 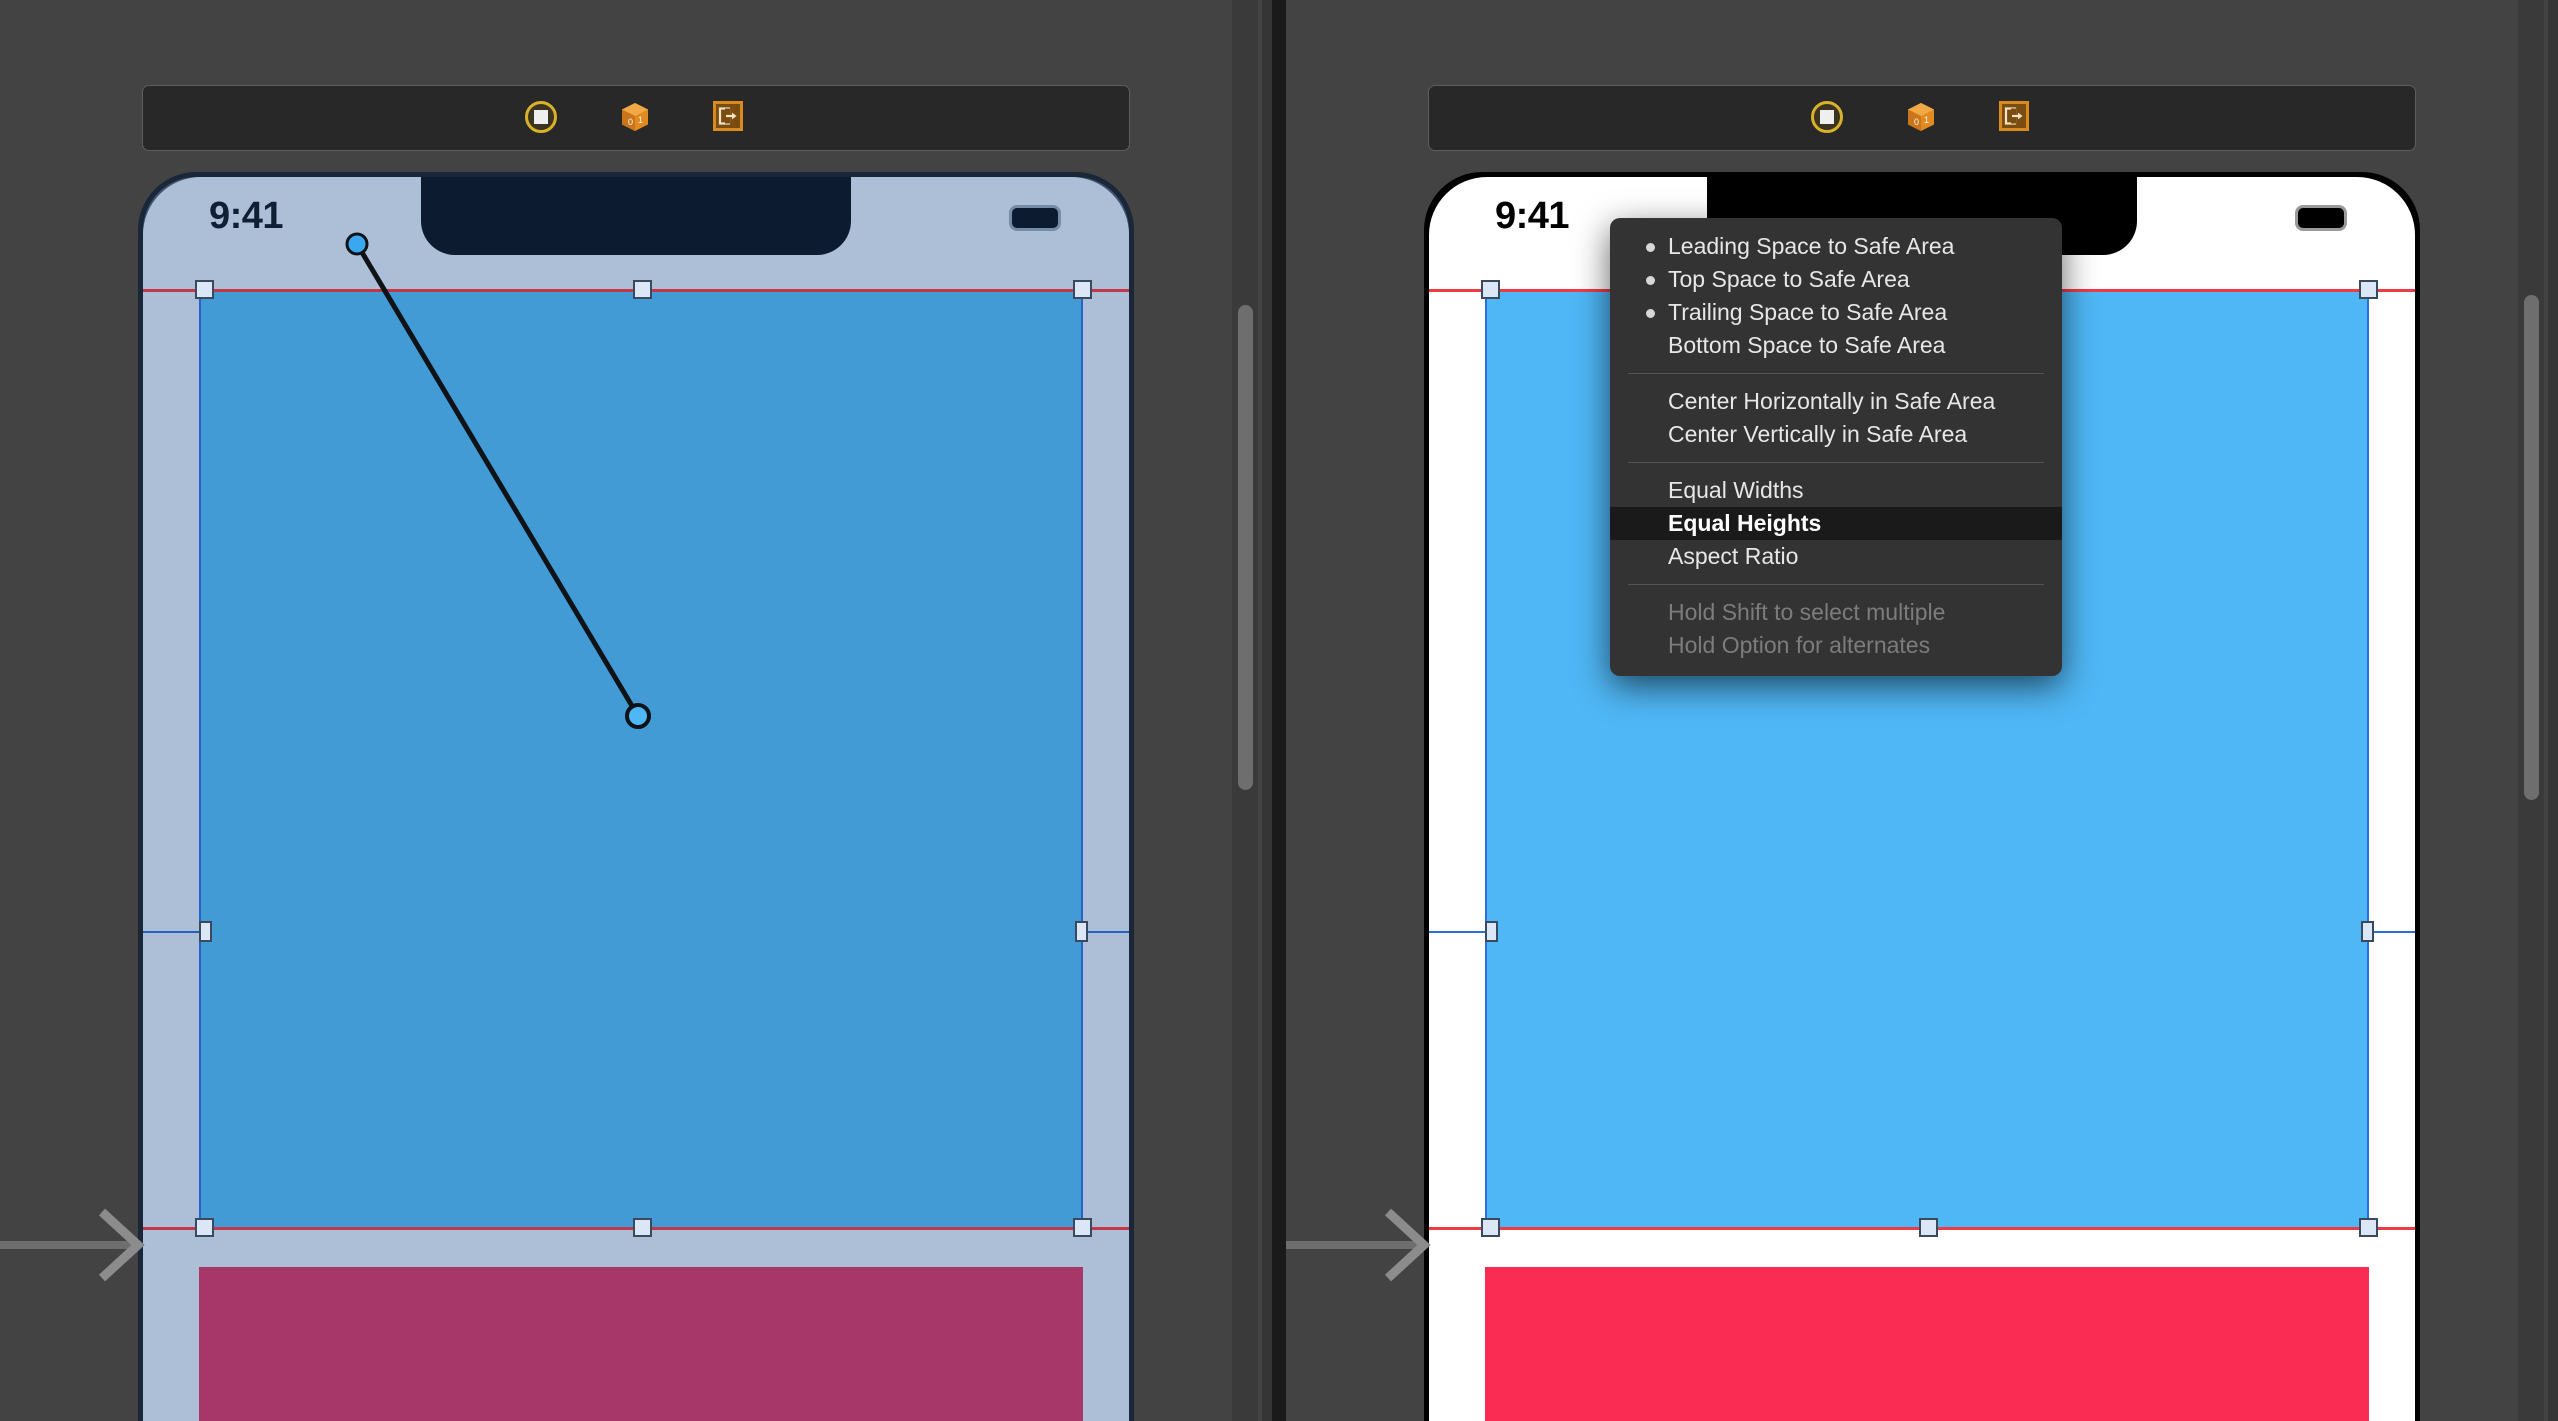 I want to click on pane-divider, so click(x=1279, y=710).